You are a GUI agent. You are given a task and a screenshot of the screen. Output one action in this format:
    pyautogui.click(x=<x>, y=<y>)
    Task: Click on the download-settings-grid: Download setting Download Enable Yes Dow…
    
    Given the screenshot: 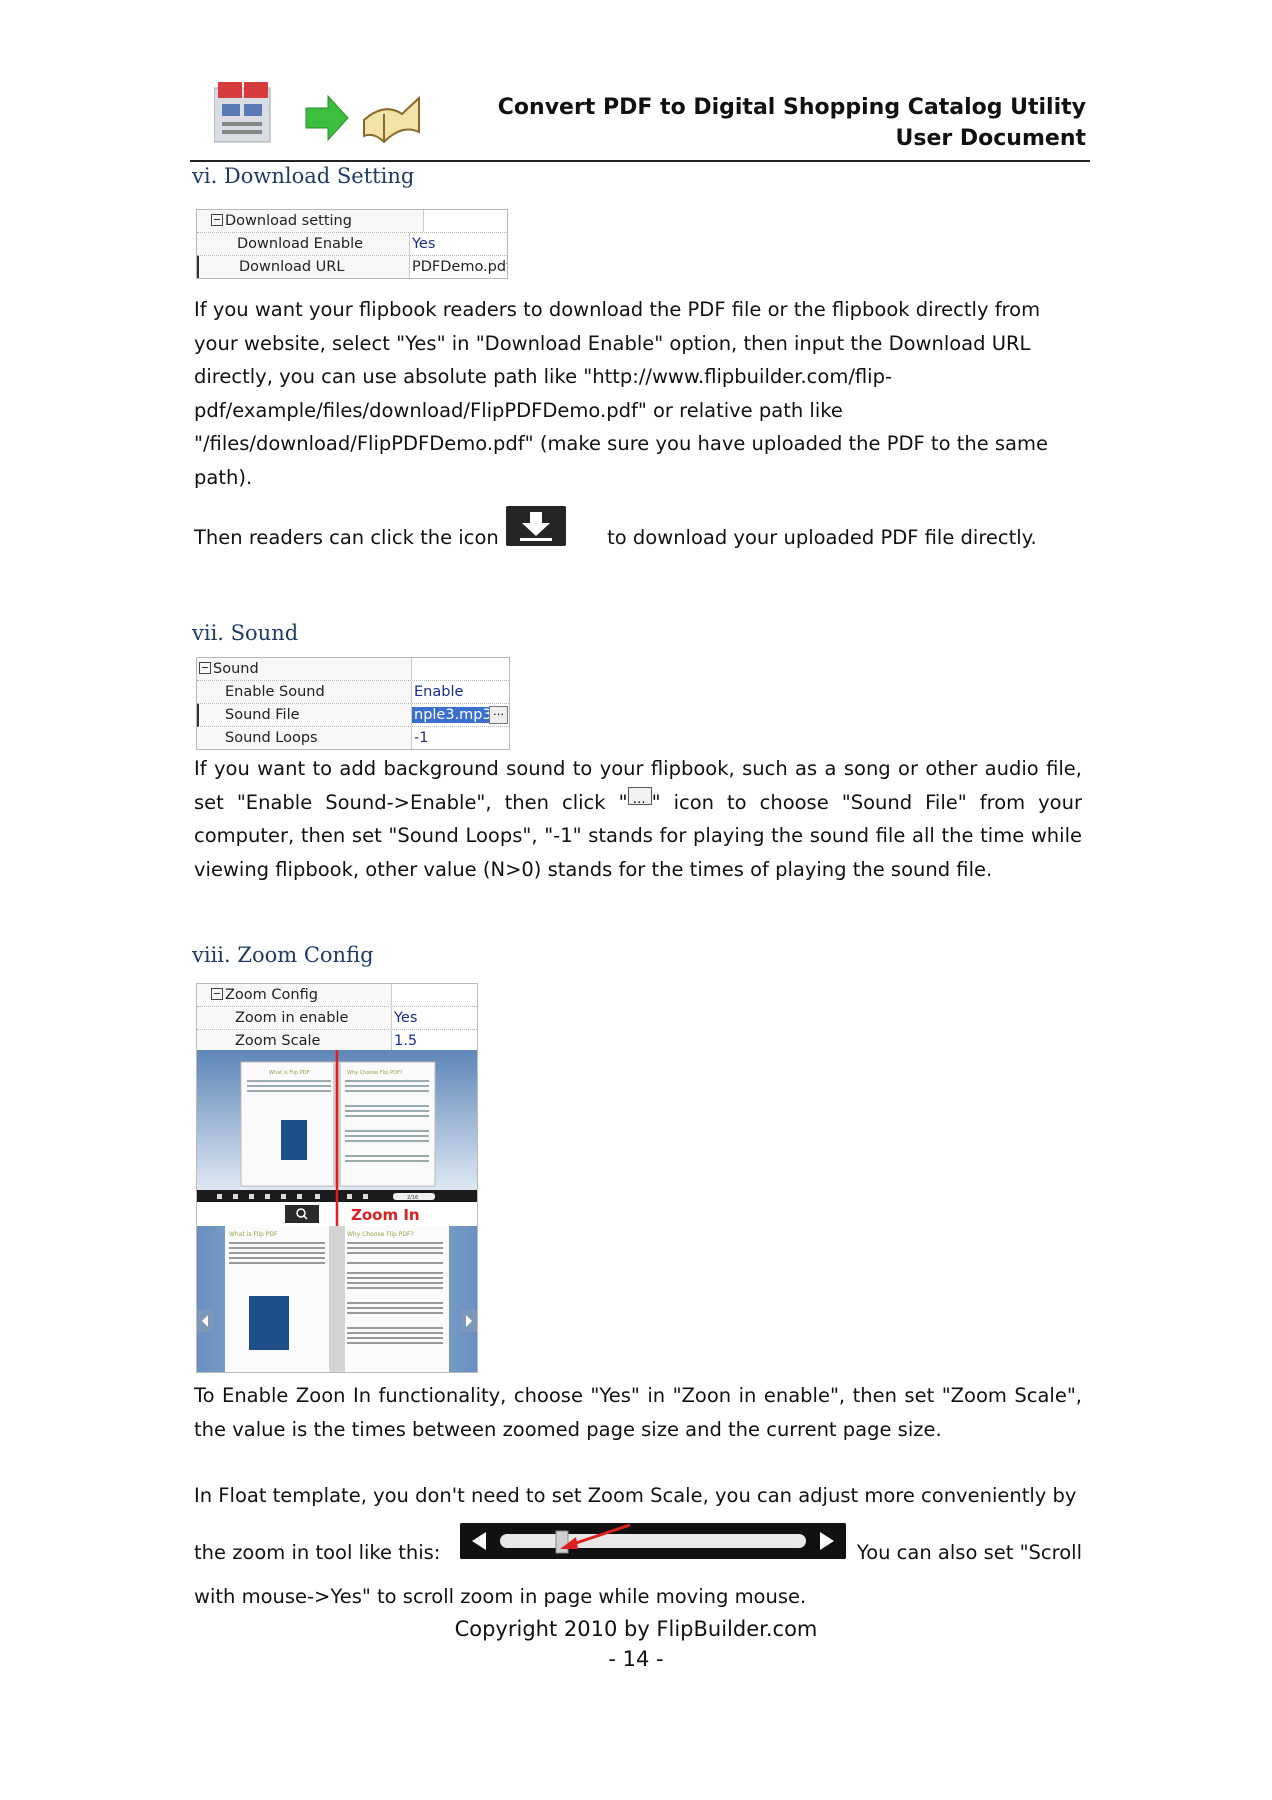 What is the action you would take?
    pyautogui.click(x=352, y=244)
    